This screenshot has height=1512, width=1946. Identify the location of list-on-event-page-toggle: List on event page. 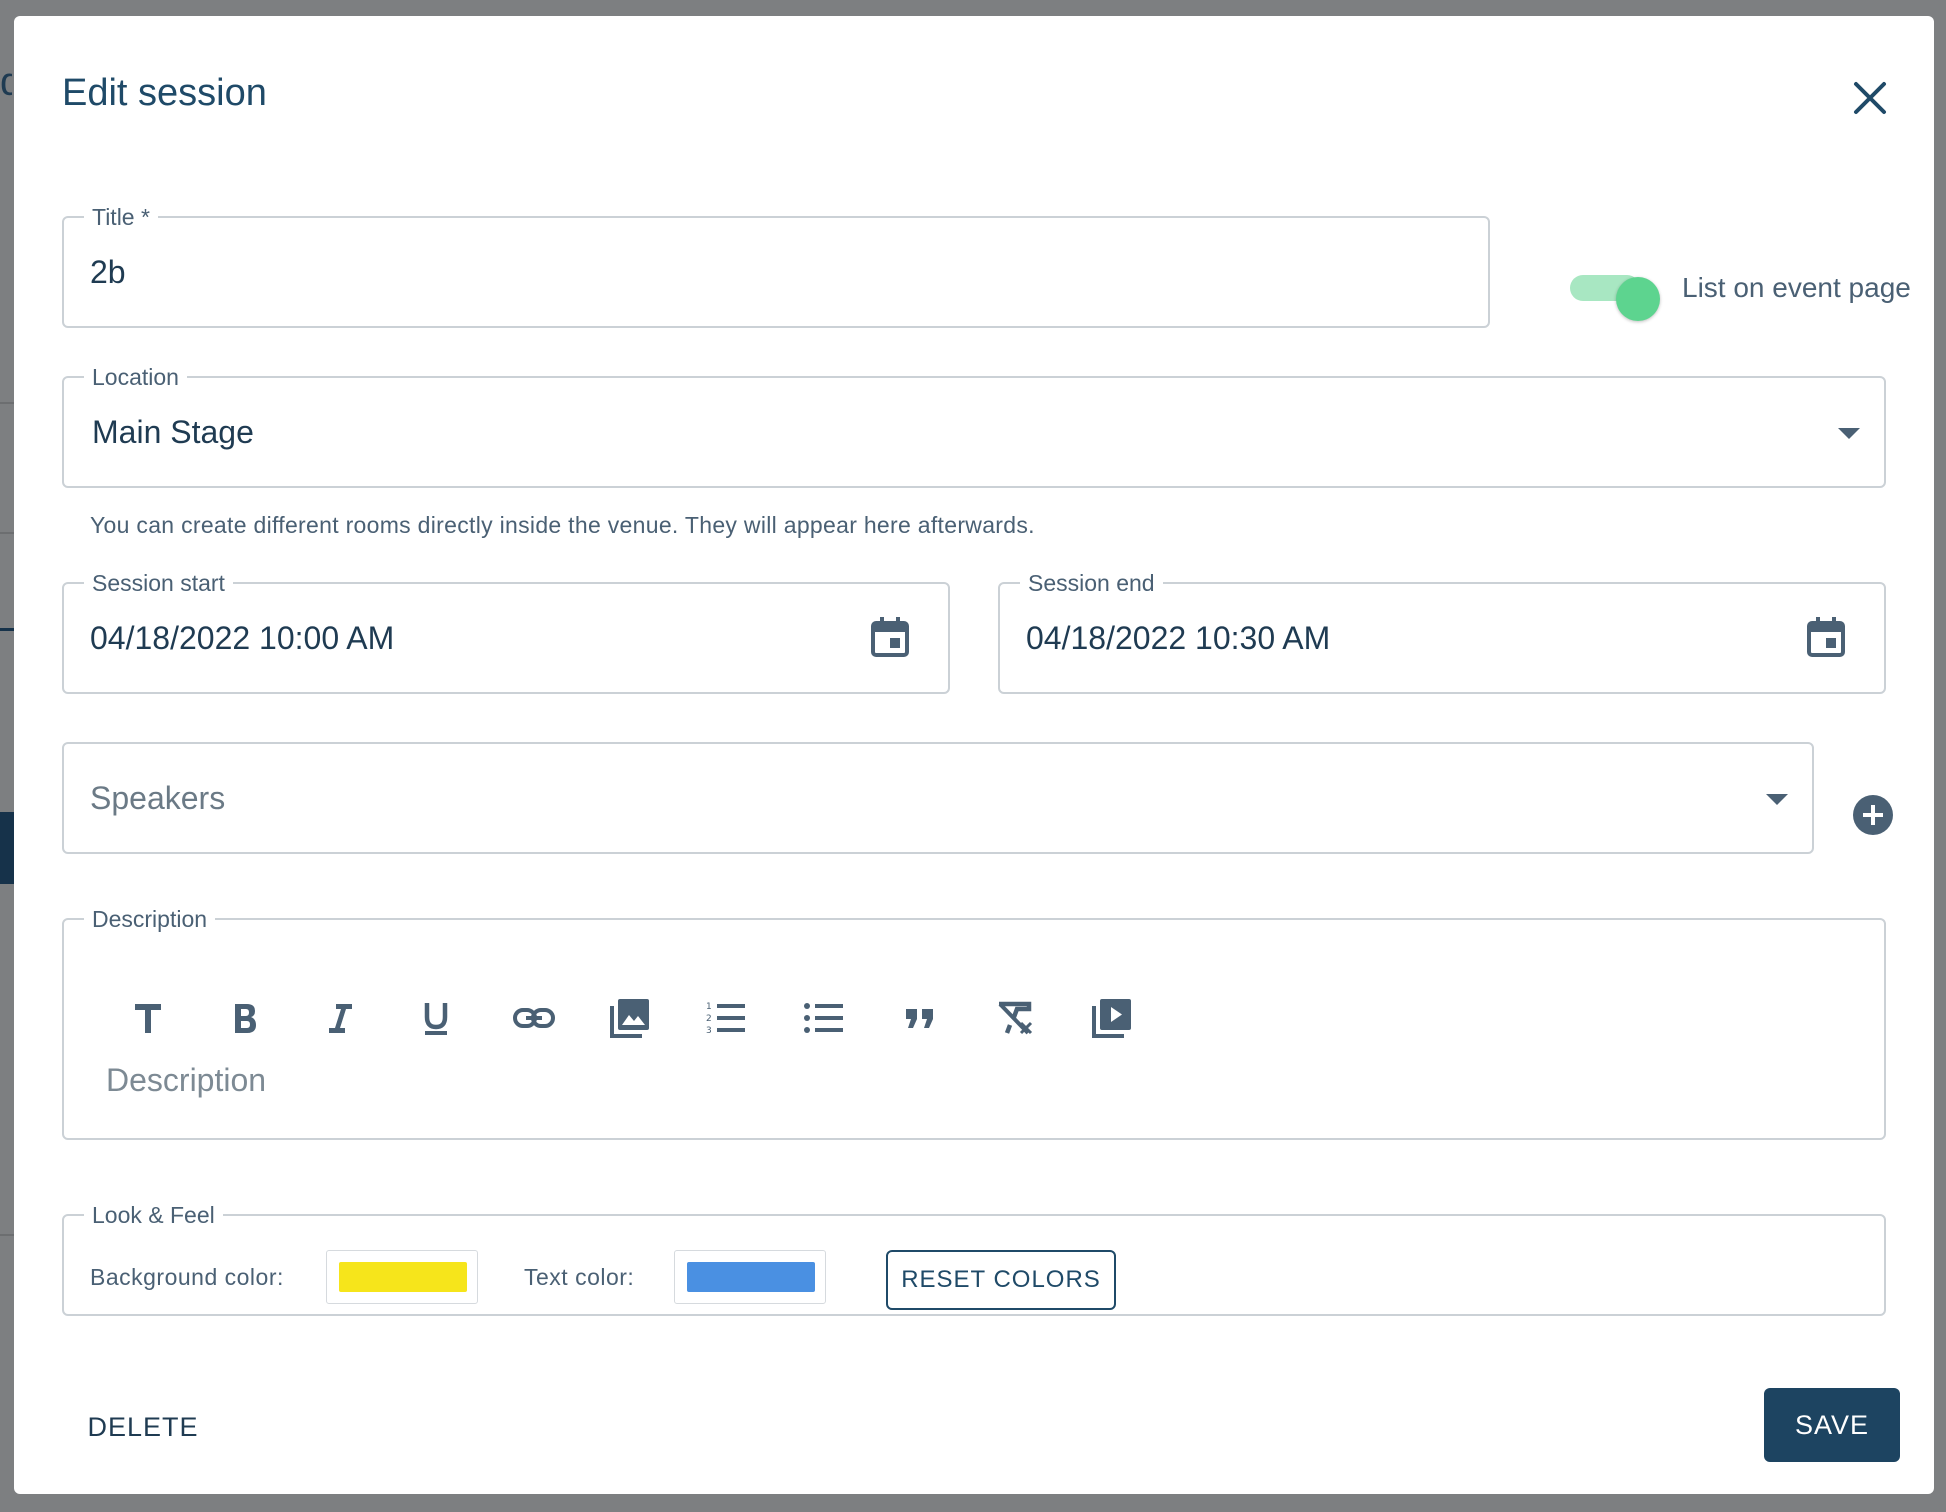
(1740, 292).